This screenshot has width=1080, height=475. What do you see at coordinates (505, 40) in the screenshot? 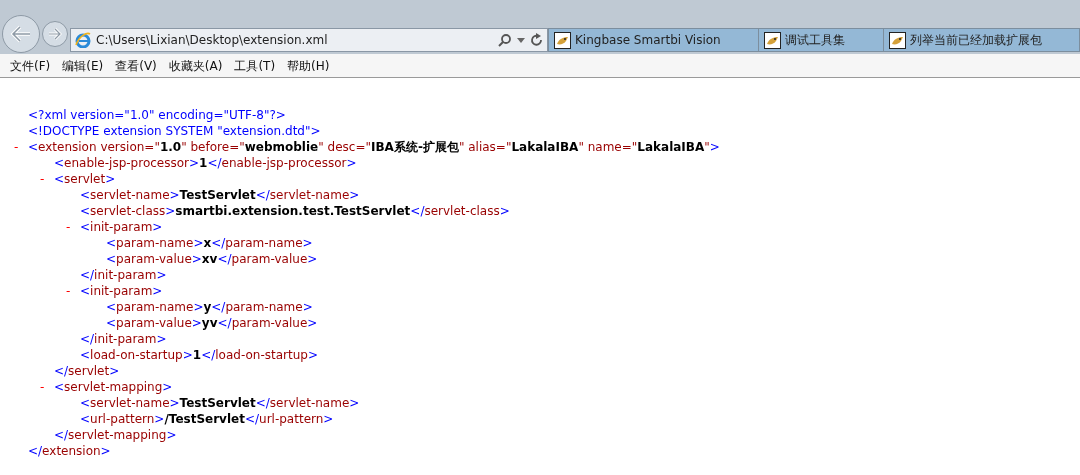
I see `search-icon` at bounding box center [505, 40].